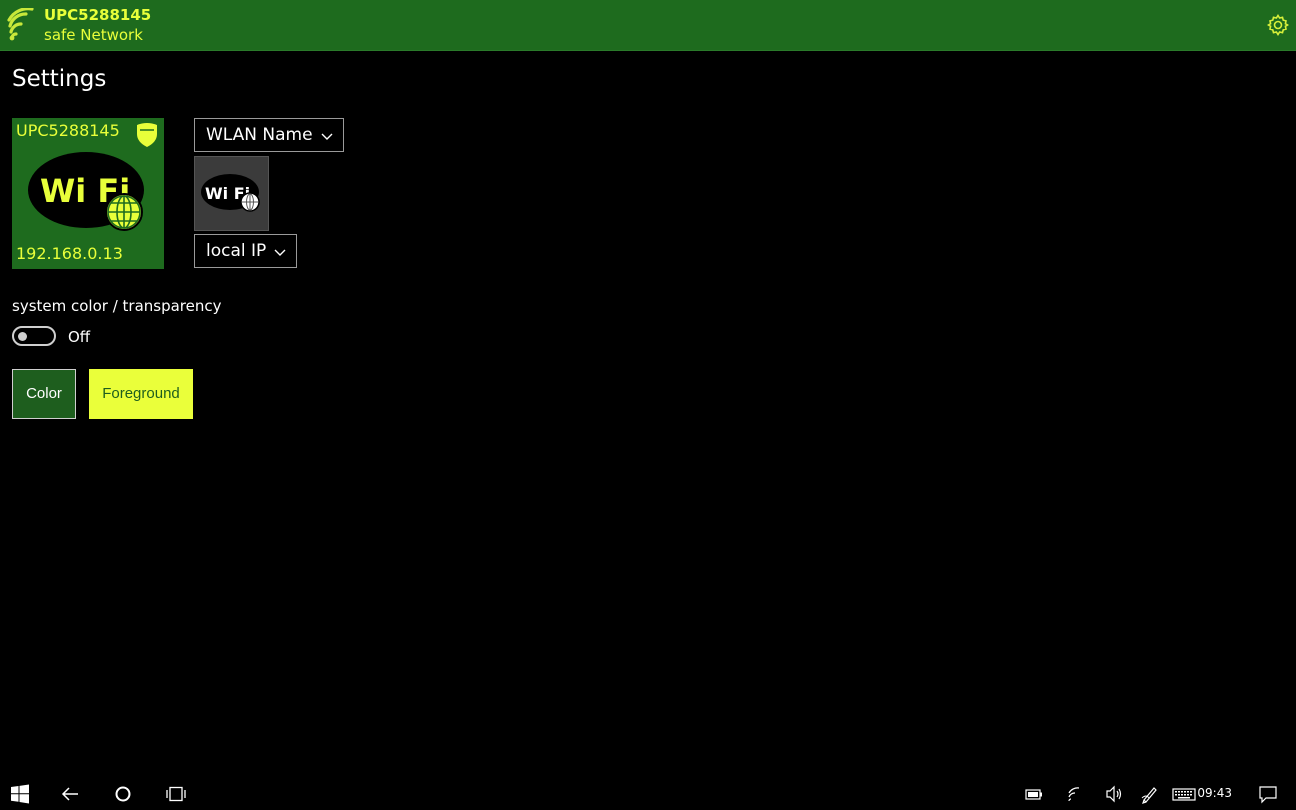  Describe the element at coordinates (1184, 794) in the screenshot. I see `keyboard-icon` at that location.